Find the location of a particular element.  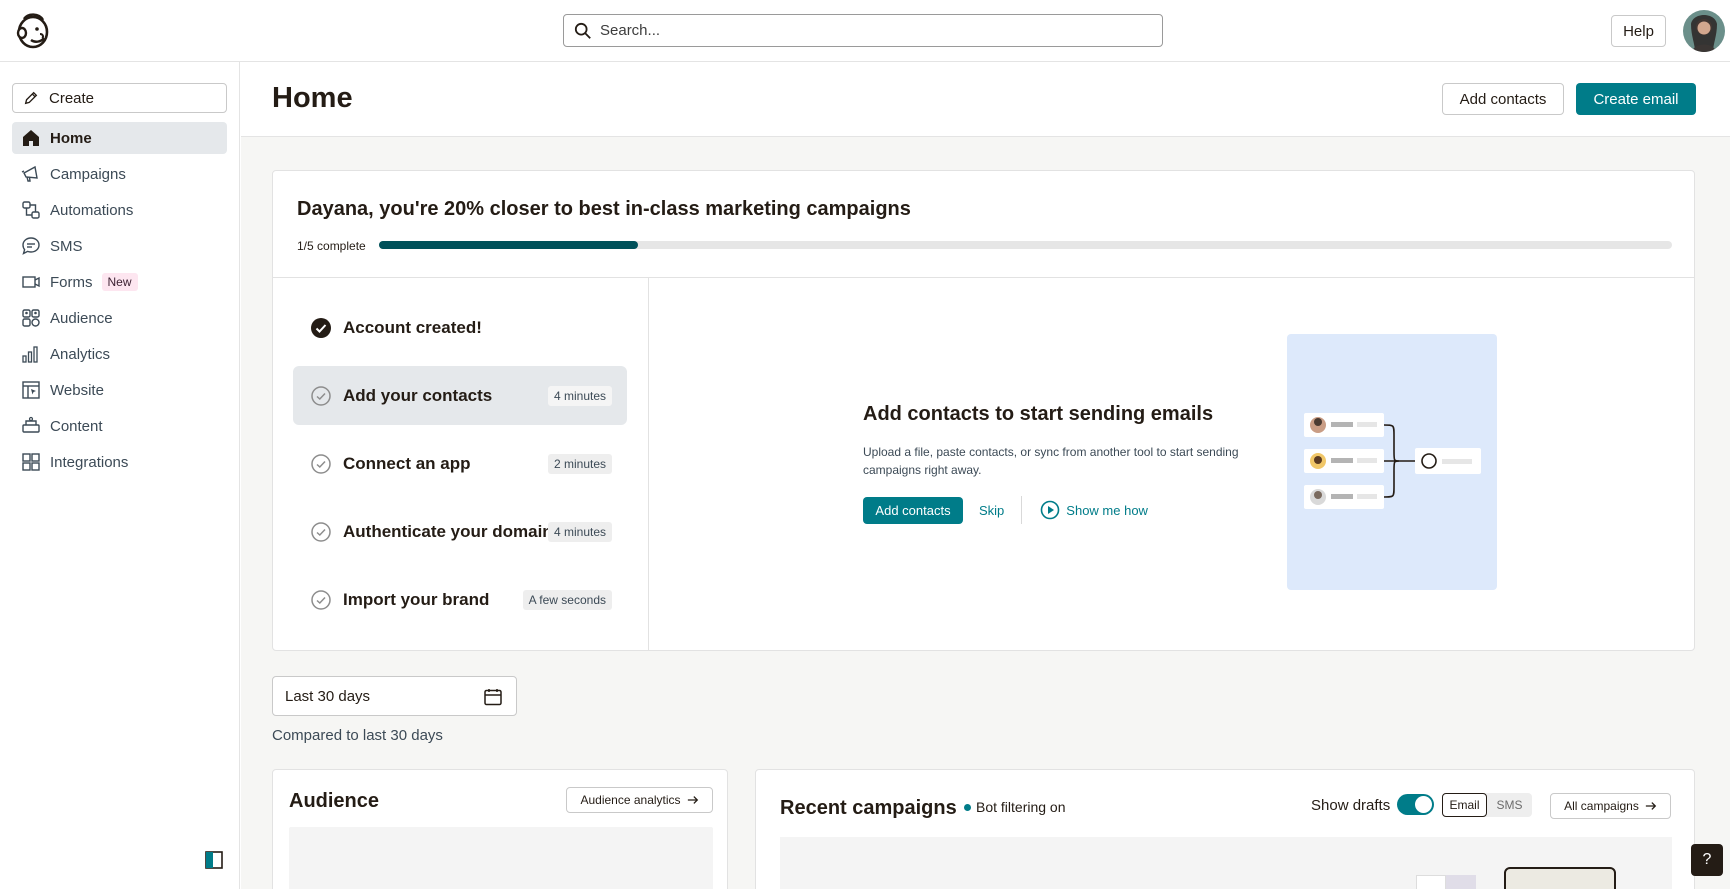

search-bar is located at coordinates (863, 30).